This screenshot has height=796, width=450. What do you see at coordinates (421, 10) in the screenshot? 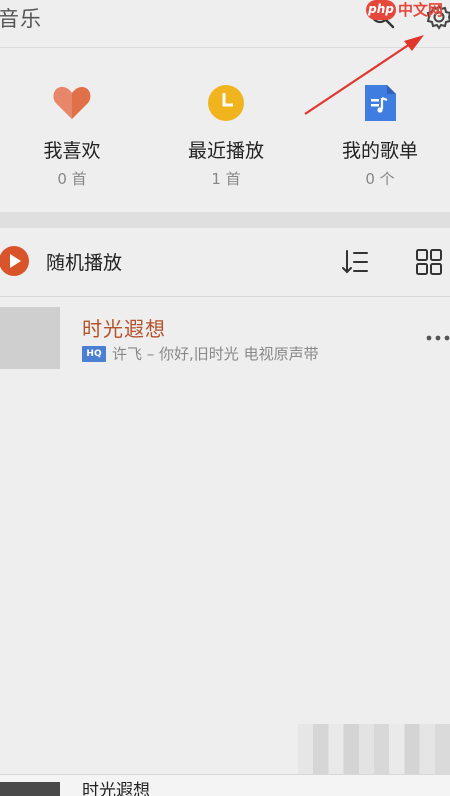
I see `watermark-site: 中文网` at bounding box center [421, 10].